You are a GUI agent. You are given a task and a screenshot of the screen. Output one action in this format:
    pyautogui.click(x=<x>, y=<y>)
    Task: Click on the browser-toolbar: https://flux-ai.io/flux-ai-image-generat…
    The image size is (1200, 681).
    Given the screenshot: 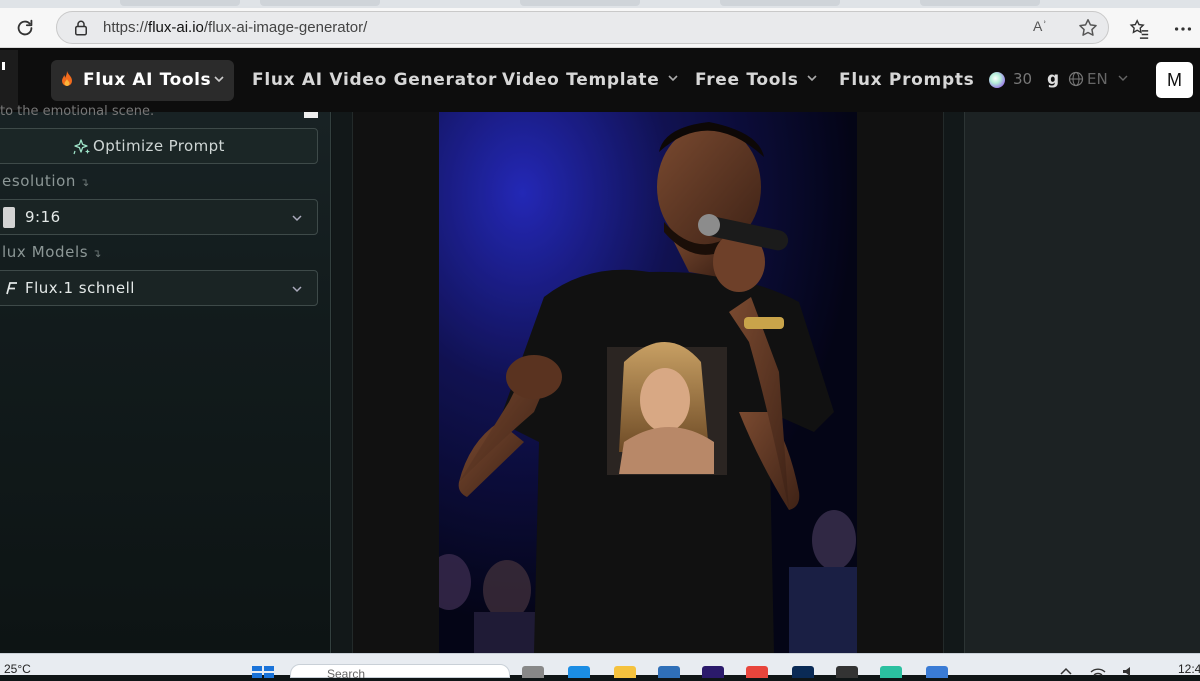 What is the action you would take?
    pyautogui.click(x=600, y=28)
    